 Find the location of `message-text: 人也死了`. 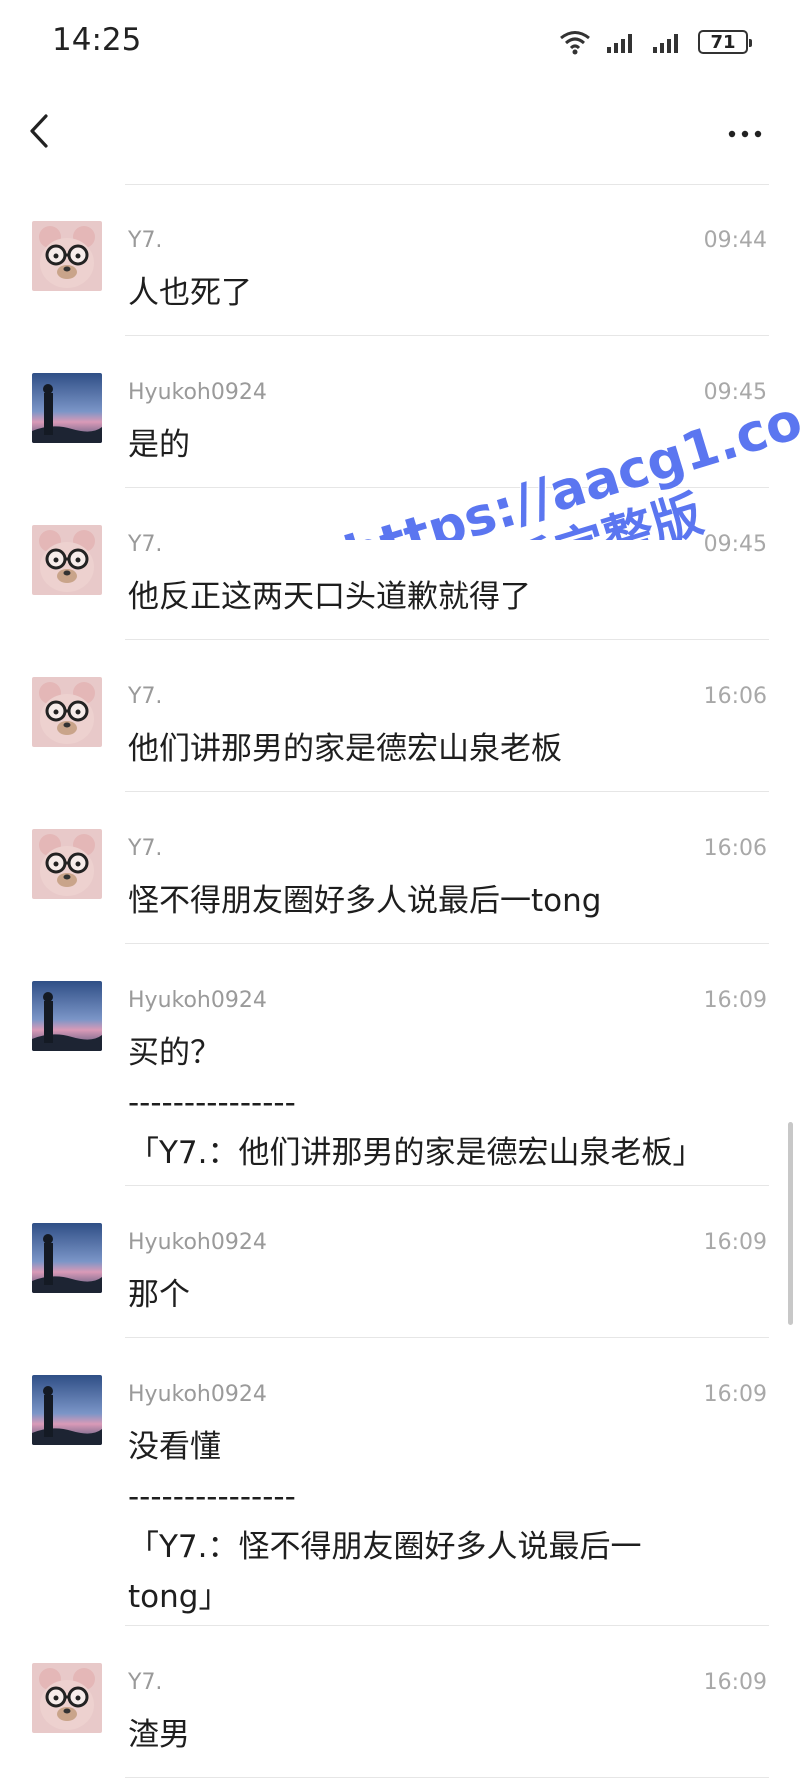

message-text: 人也死了 is located at coordinates (190, 293).